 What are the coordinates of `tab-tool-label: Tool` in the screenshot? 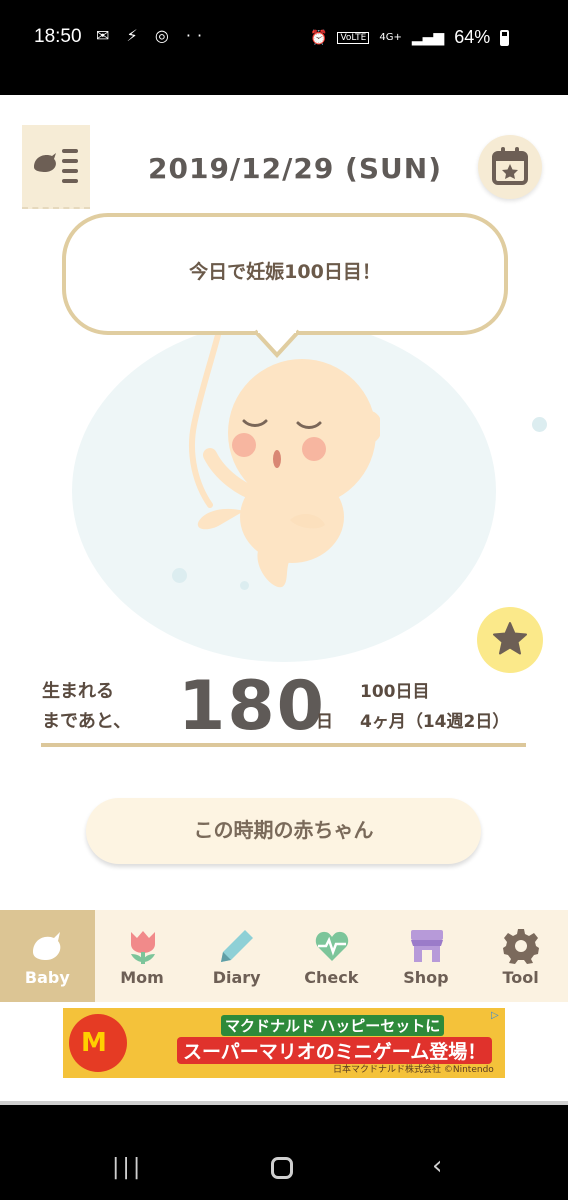 It's located at (520, 977).